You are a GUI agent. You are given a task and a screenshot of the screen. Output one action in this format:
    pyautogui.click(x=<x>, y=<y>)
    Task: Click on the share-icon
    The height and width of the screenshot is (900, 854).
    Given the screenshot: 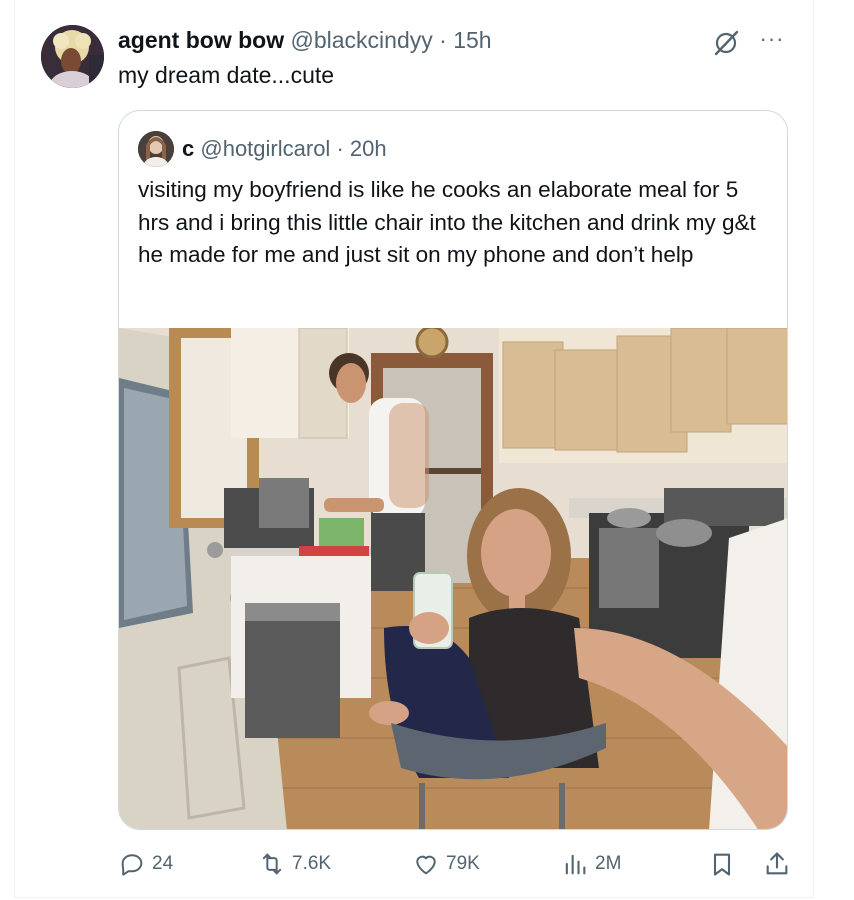 What is the action you would take?
    pyautogui.click(x=777, y=863)
    